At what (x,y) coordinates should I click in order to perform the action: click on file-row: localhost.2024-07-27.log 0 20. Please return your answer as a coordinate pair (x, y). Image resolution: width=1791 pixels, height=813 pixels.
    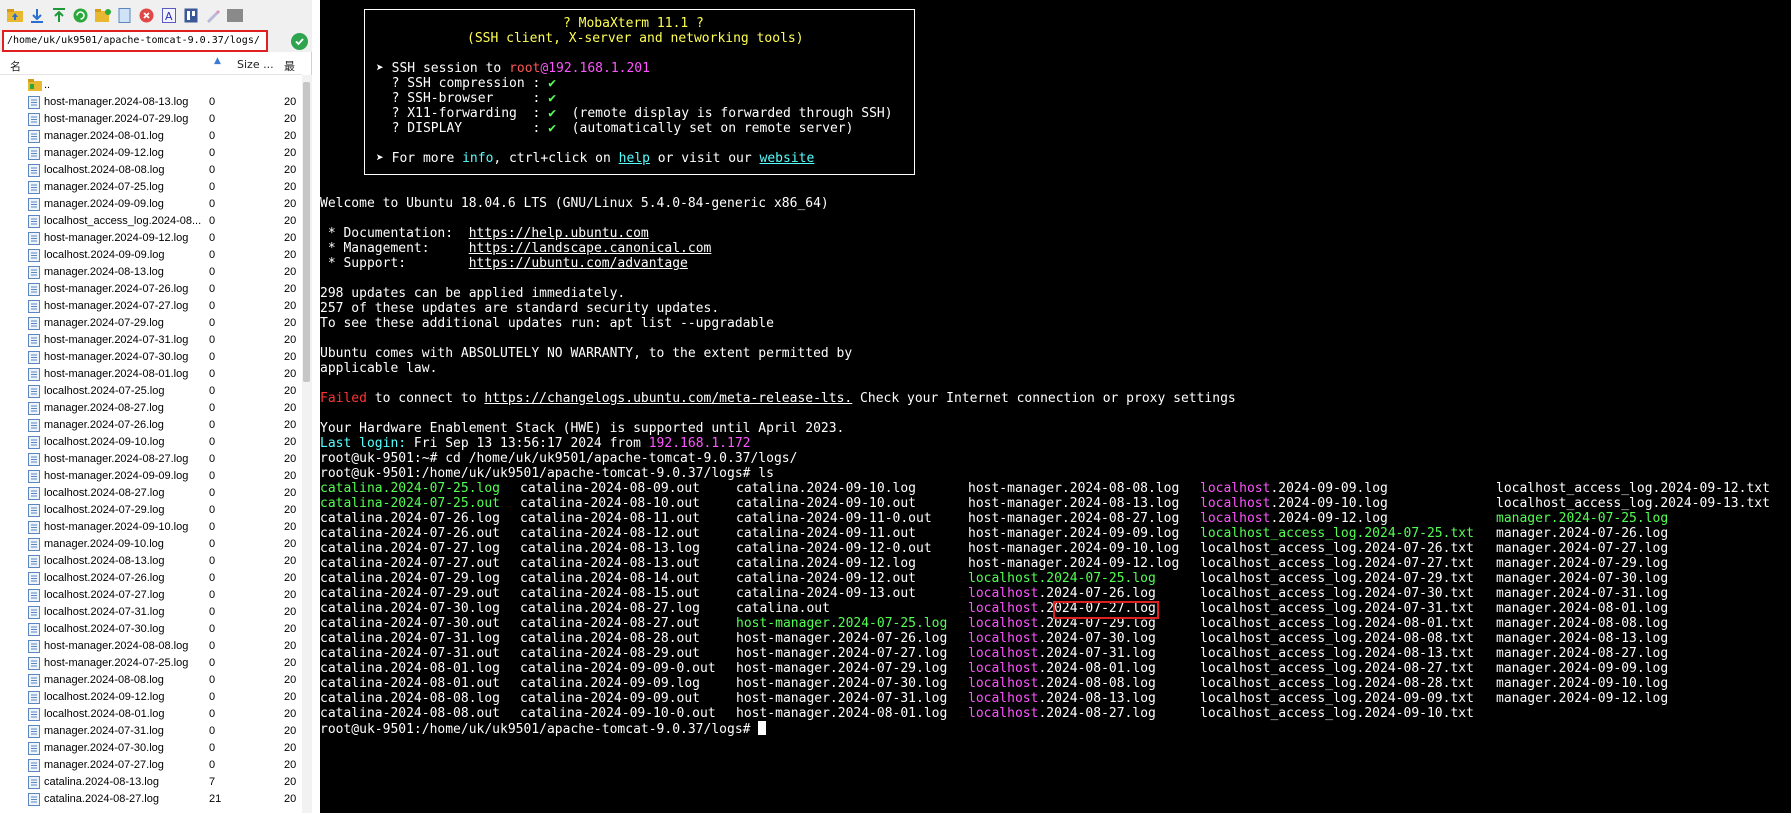
    Looking at the image, I should click on (151, 595).